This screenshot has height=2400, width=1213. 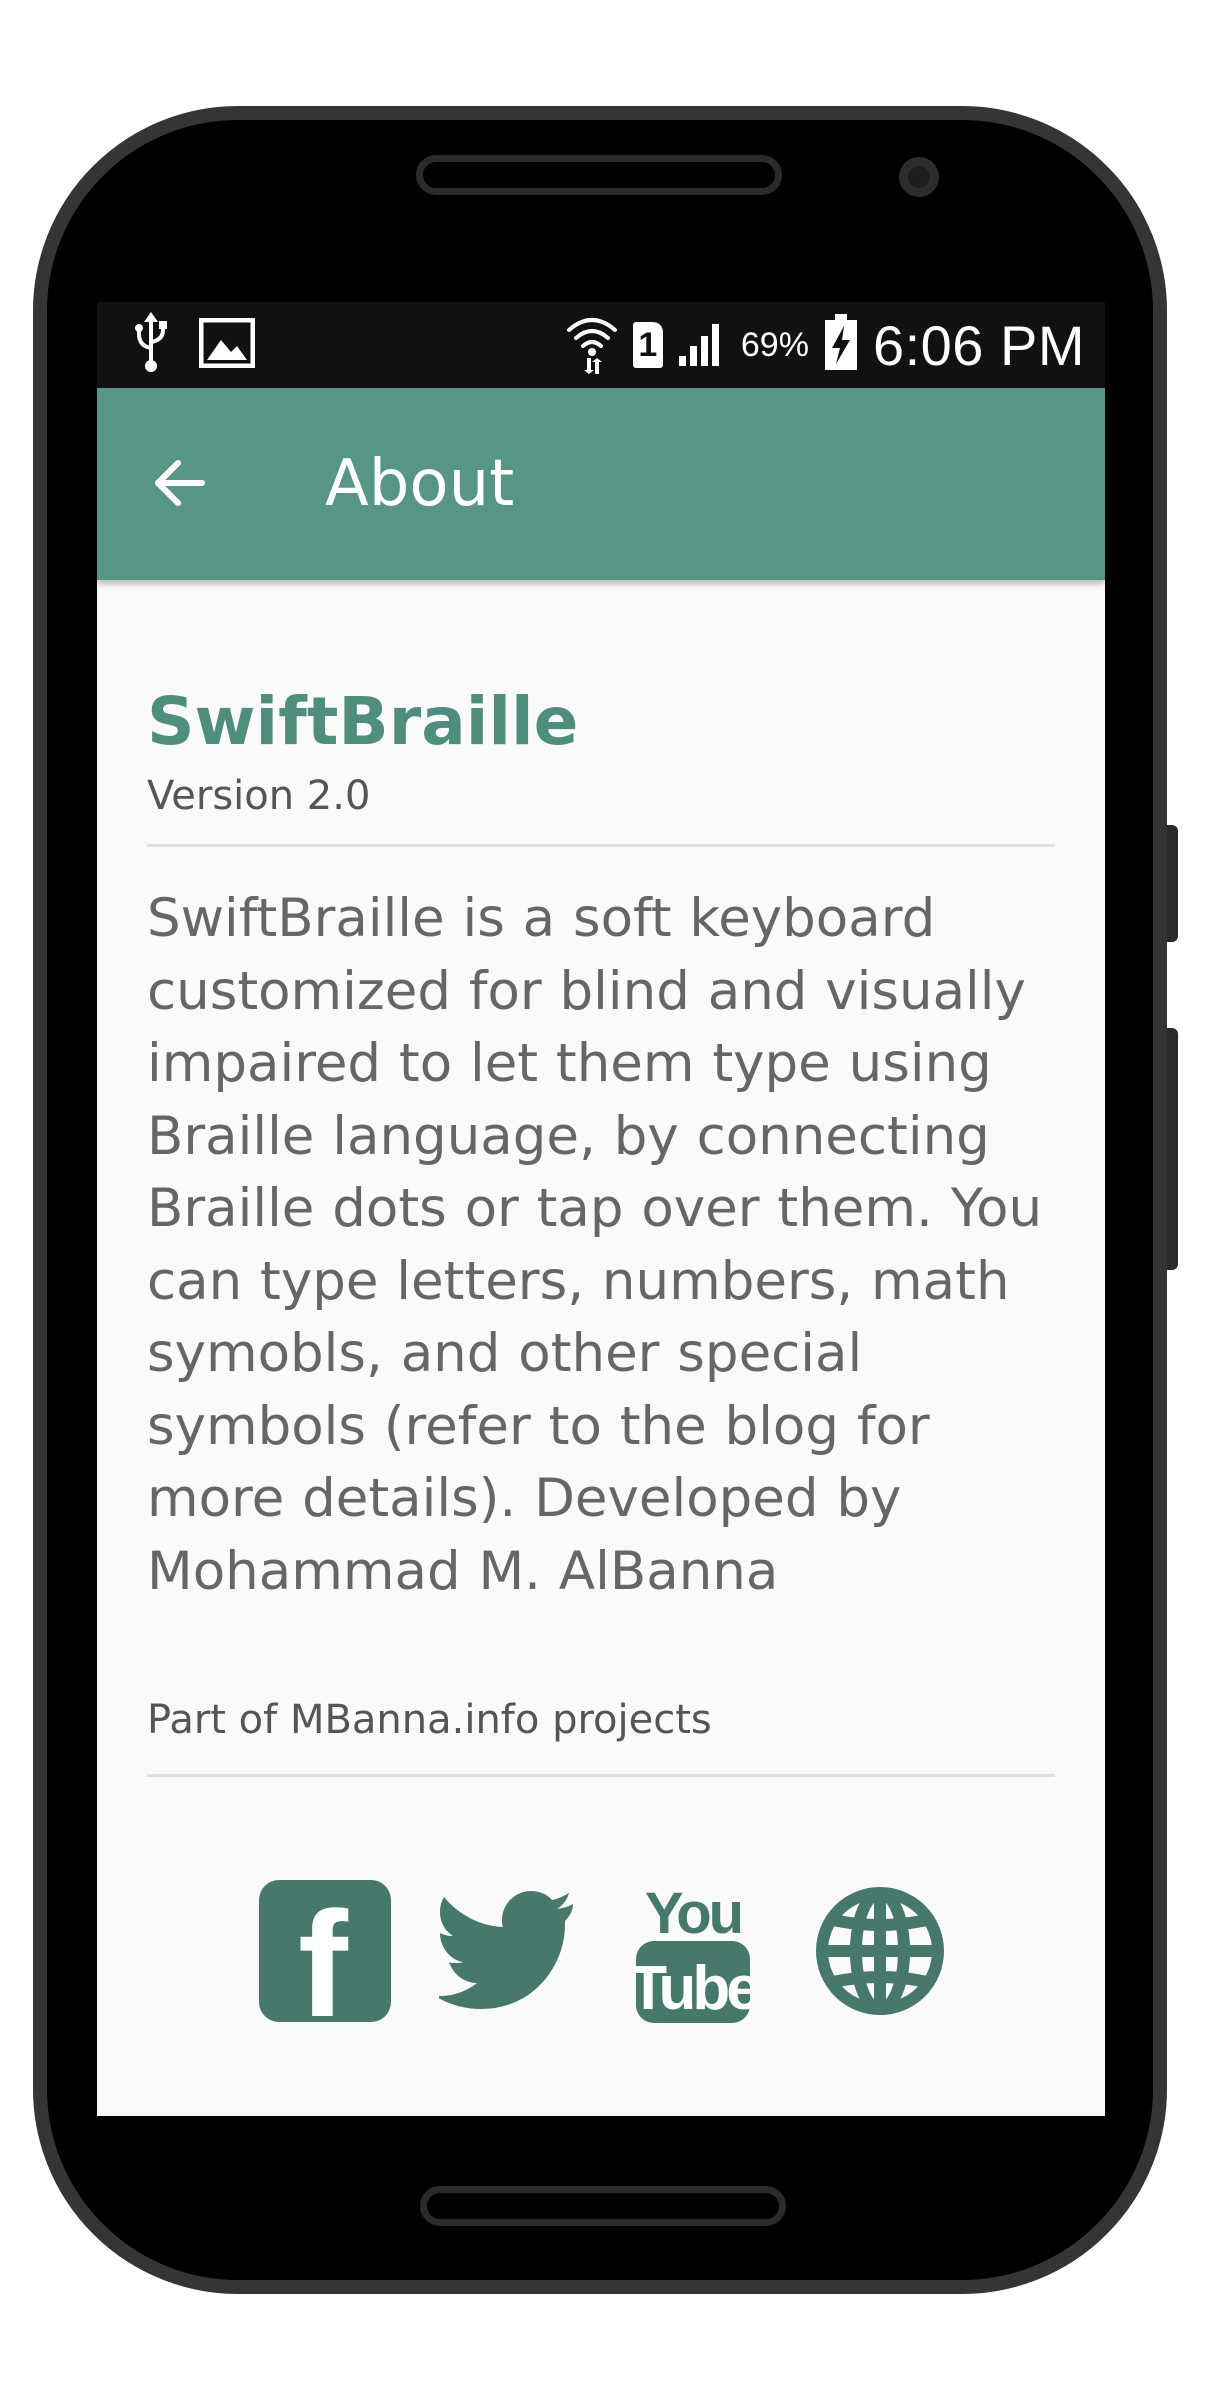 What do you see at coordinates (841, 345) in the screenshot?
I see `battery-charging-icon` at bounding box center [841, 345].